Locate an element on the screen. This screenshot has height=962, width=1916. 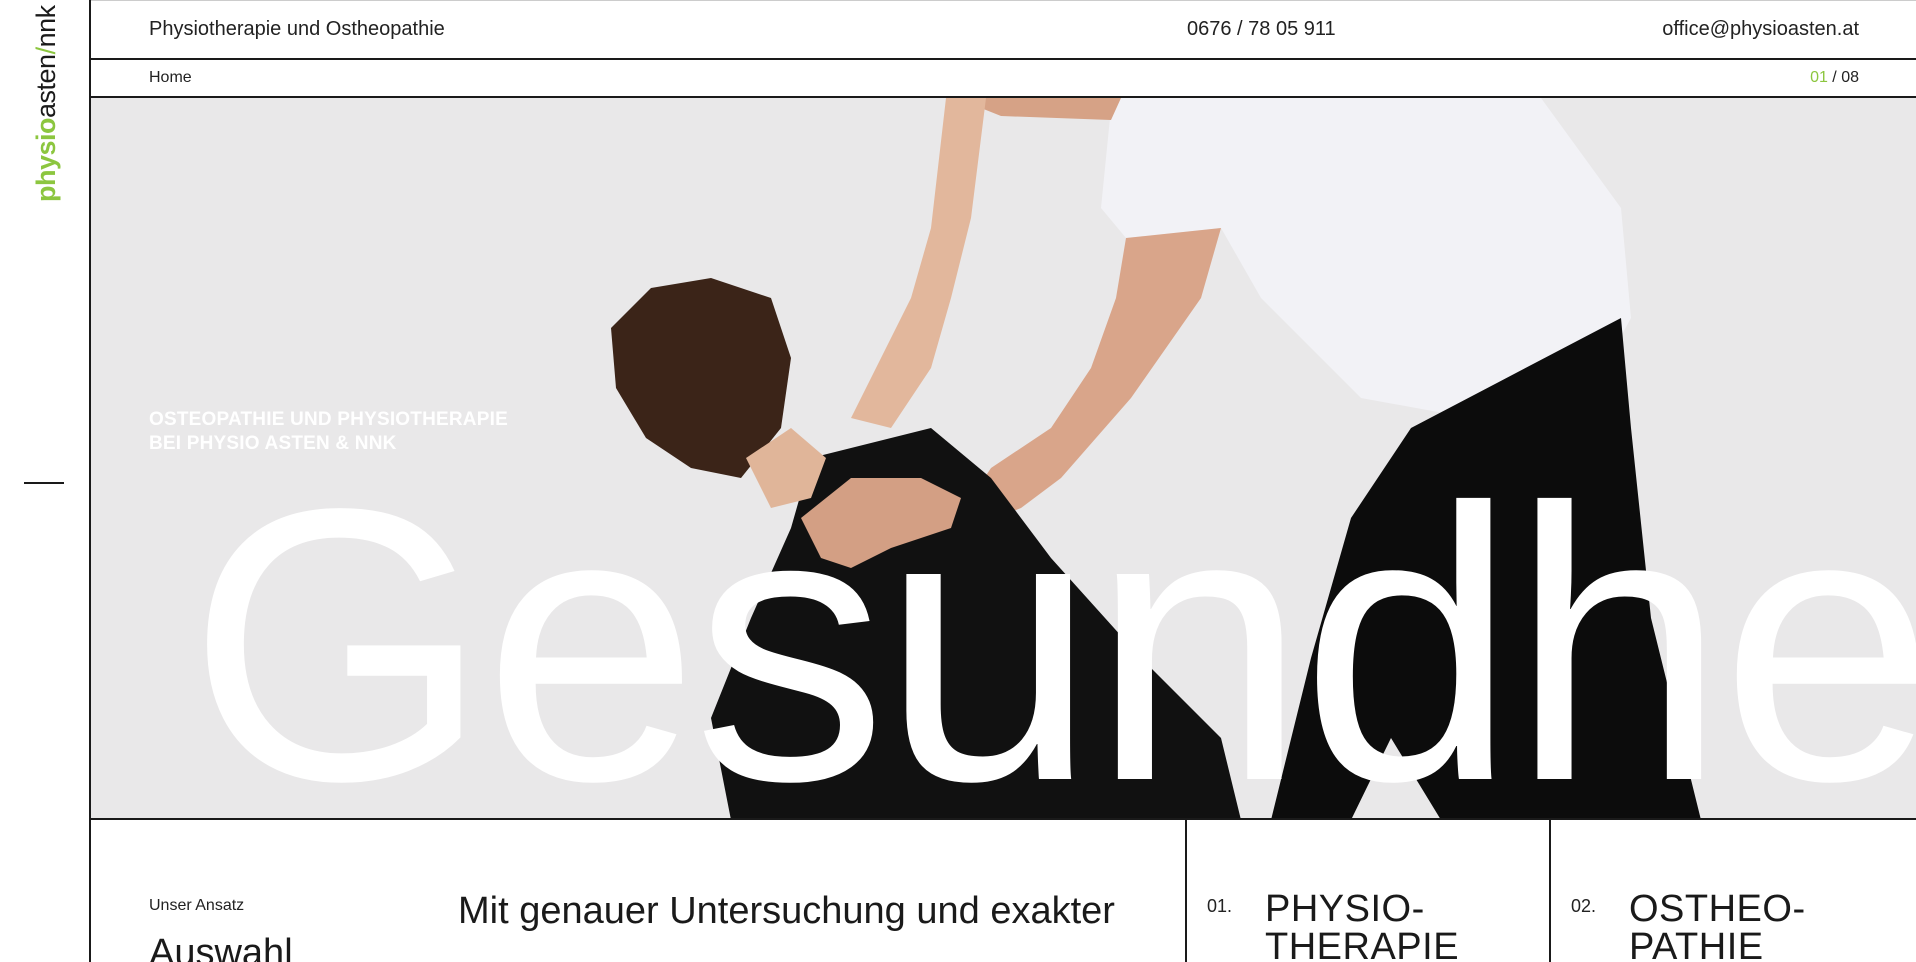
menu-toggle-icon is located at coordinates (44, 483).